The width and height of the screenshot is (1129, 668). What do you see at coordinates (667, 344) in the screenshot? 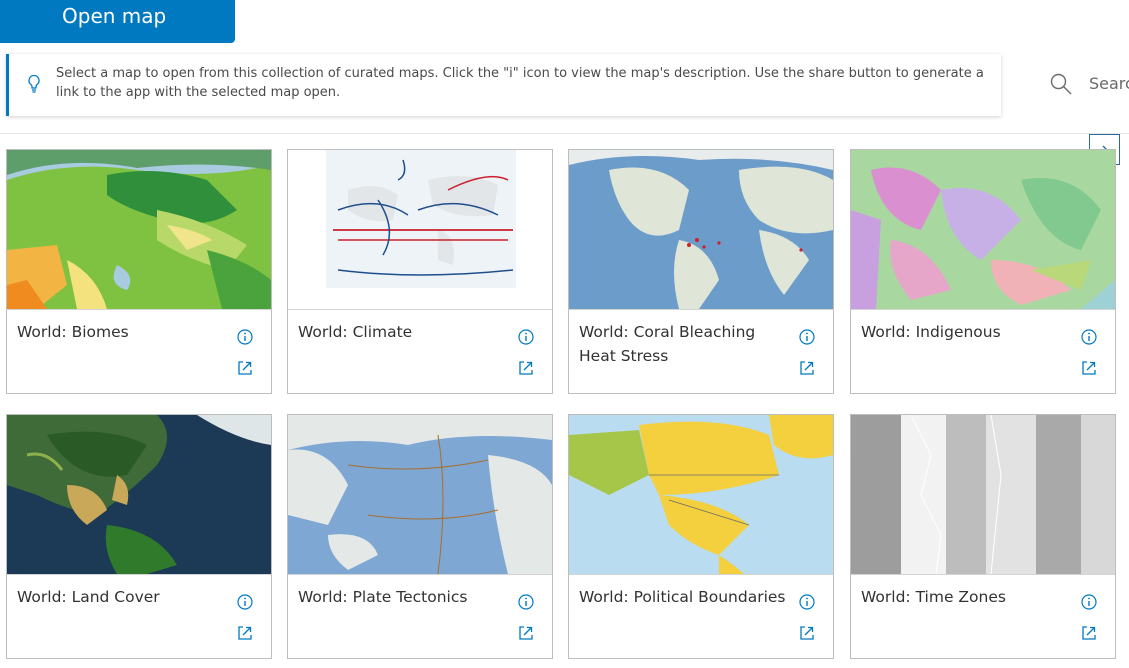
I see `card-title: World: Coral Bleaching Heat Stress` at bounding box center [667, 344].